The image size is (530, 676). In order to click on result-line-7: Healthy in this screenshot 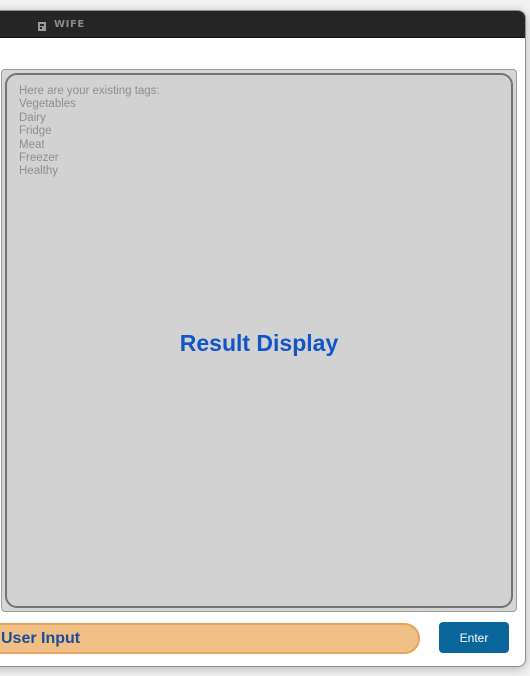, I will do `click(38, 171)`.